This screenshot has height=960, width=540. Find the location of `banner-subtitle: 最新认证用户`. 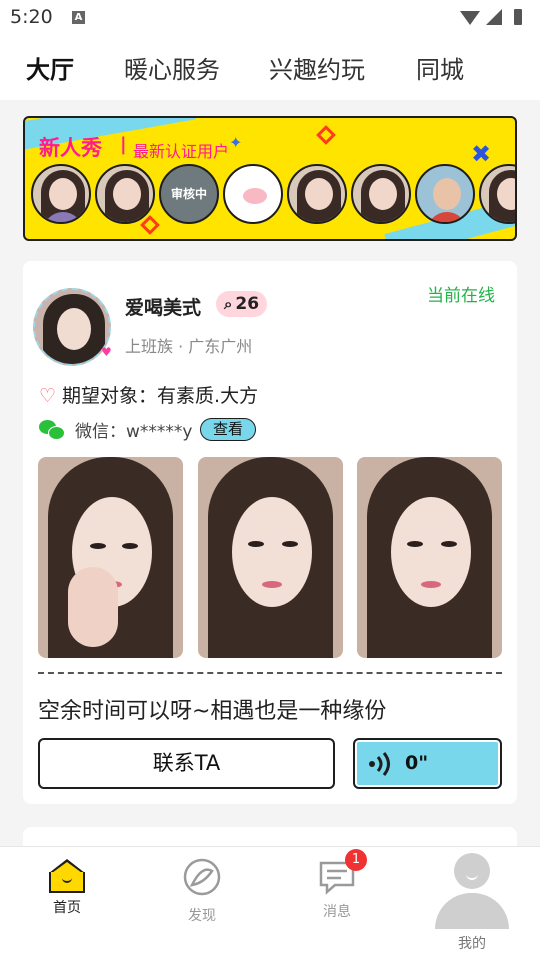

banner-subtitle: 最新认证用户 is located at coordinates (181, 151).